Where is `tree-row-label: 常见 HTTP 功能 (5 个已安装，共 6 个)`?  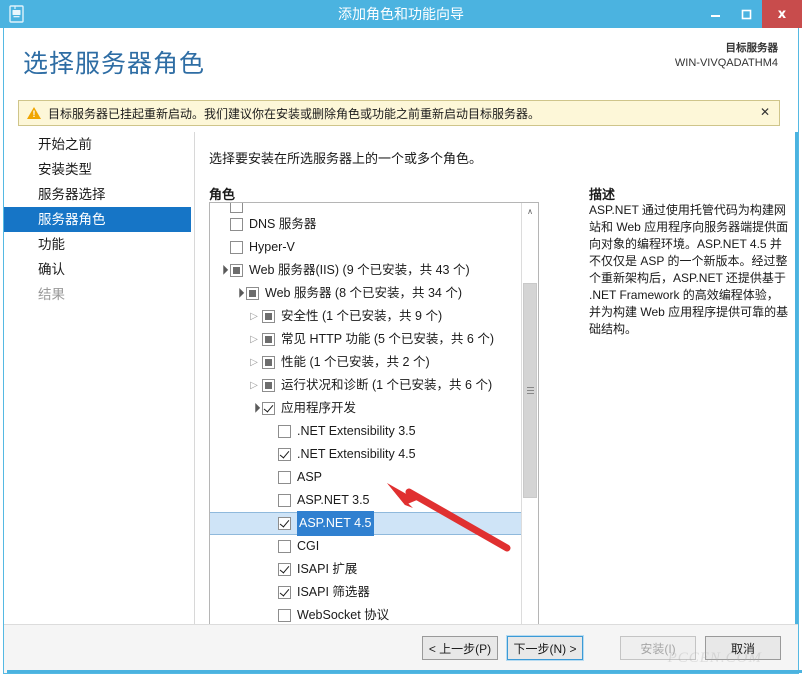
tree-row-label: 常见 HTTP 功能 (5 个已安装，共 6 个) is located at coordinates (387, 339).